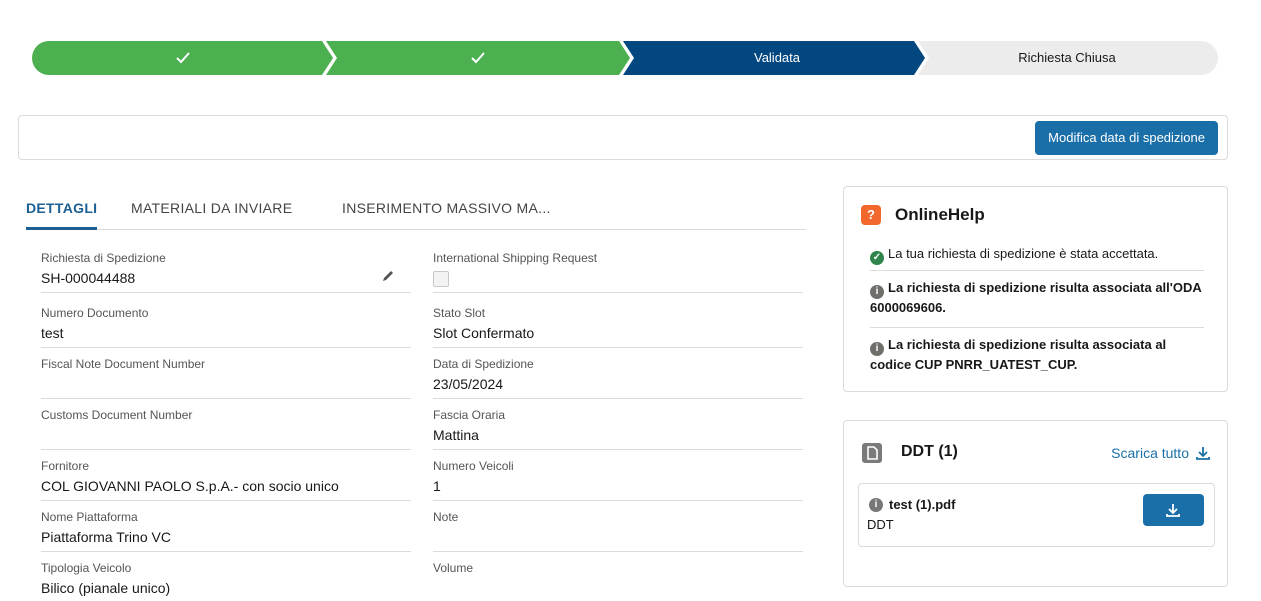 The width and height of the screenshot is (1261, 601). Describe the element at coordinates (468, 384) in the screenshot. I see `field-value: 23/05/2024` at that location.